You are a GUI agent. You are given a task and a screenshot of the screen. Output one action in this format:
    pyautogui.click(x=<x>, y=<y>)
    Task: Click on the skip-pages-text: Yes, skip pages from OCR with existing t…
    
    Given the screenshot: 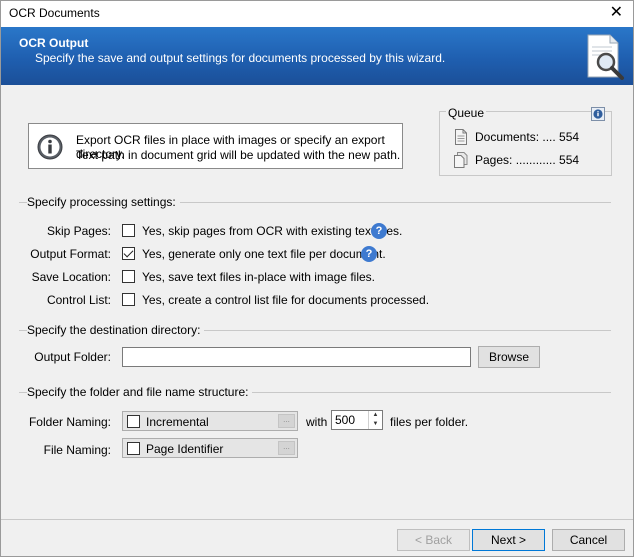 What is the action you would take?
    pyautogui.click(x=272, y=231)
    